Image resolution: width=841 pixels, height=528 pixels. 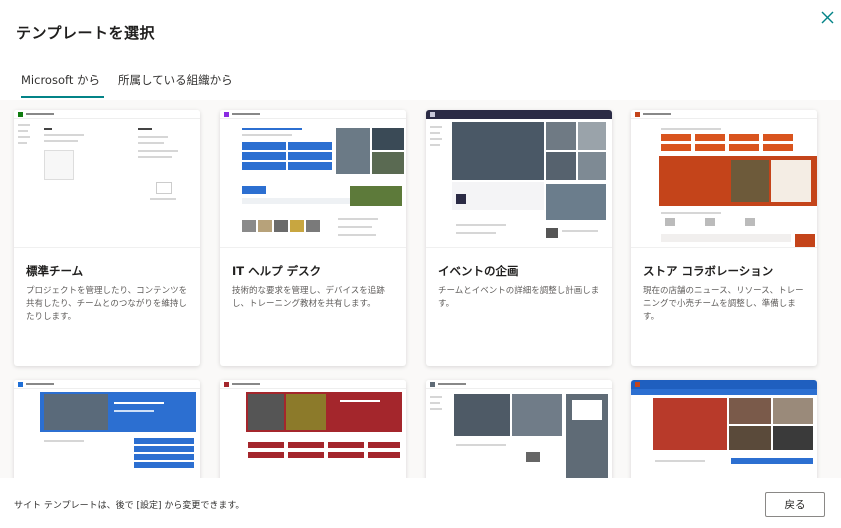 I want to click on template-description: チームとイベントの詳細を調整し計画します。, so click(x=519, y=297).